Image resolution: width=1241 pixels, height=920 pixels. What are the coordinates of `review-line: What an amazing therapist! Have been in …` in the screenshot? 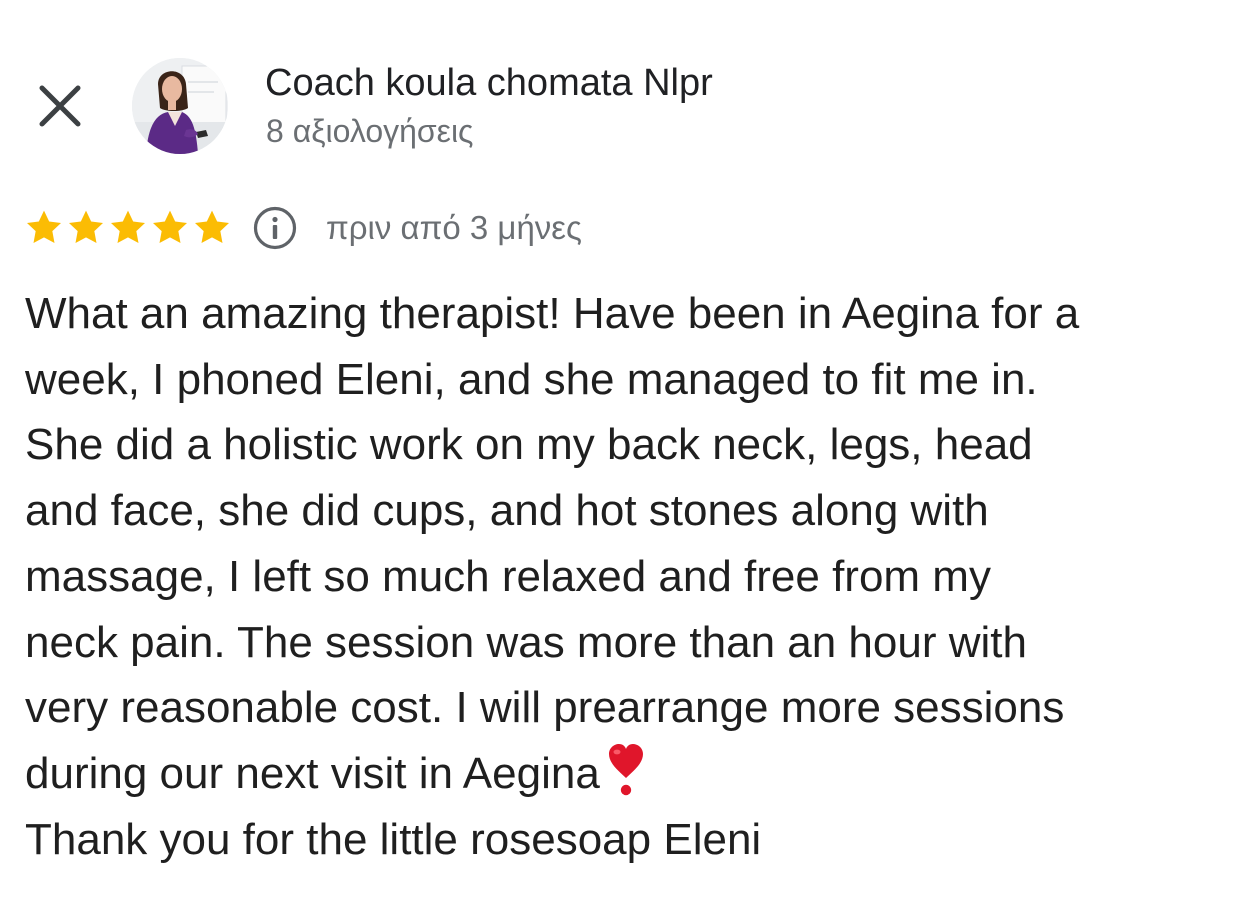 It's located at (552, 313).